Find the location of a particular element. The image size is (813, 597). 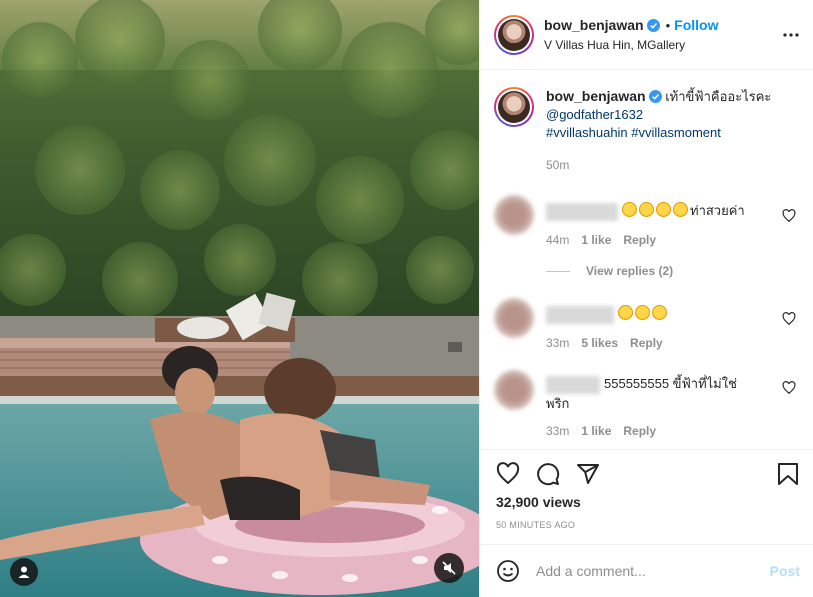

bookmark-icon is located at coordinates (788, 474).